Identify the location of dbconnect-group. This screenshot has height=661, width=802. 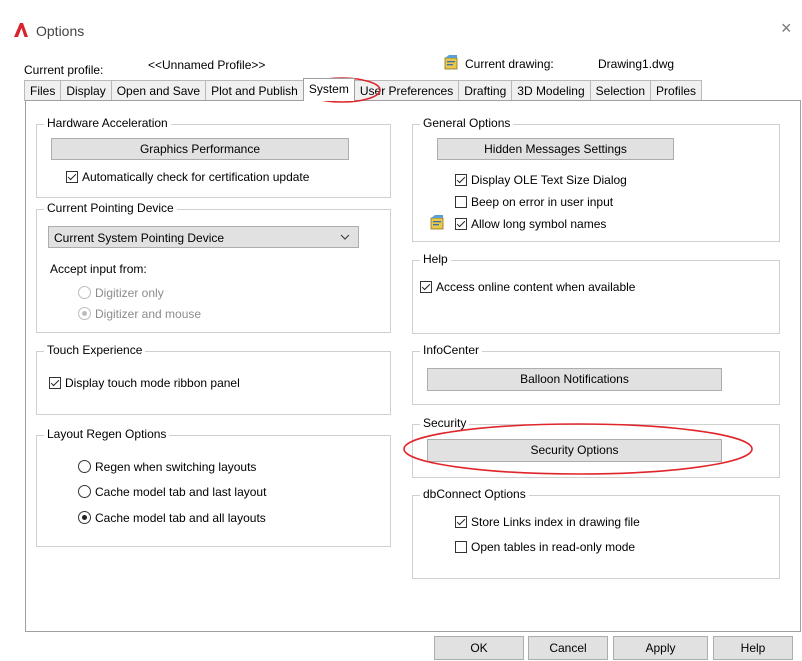
(596, 537).